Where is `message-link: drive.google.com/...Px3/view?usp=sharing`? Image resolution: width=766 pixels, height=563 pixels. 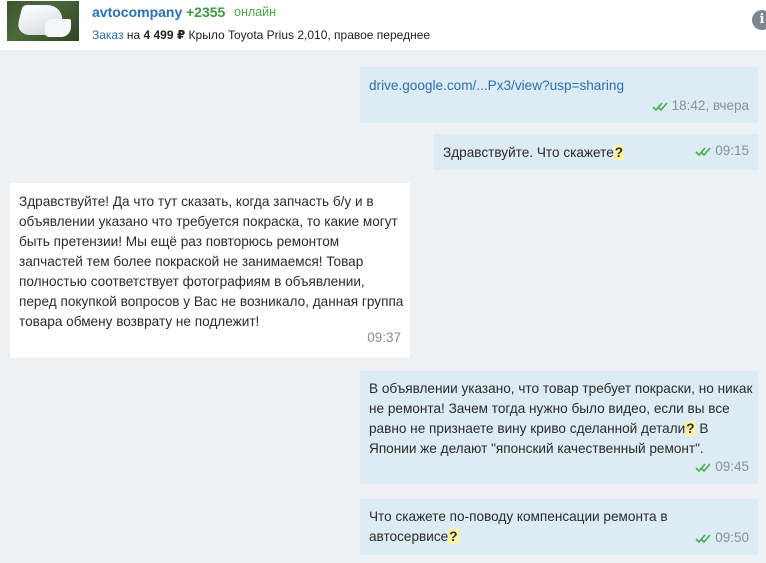 message-link: drive.google.com/...Px3/view?usp=sharing is located at coordinates (496, 85).